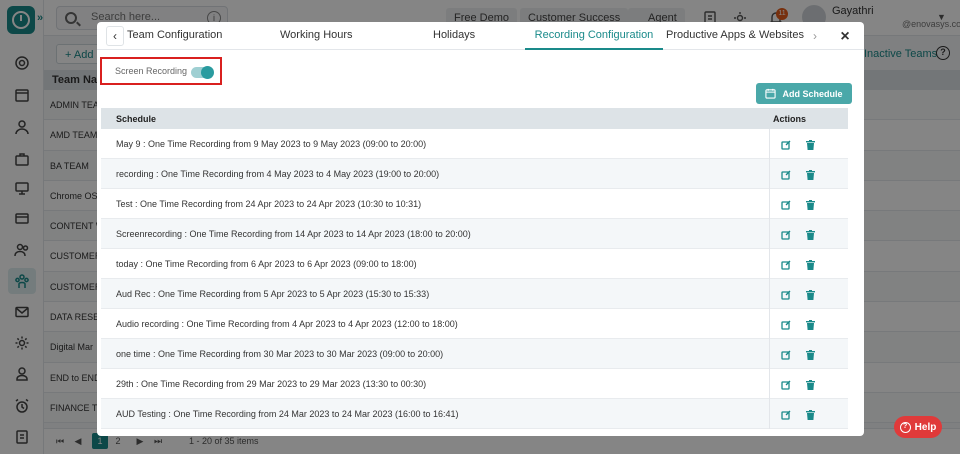 The height and width of the screenshot is (454, 960). What do you see at coordinates (905, 427) in the screenshot?
I see `help-circle-icon: ?` at bounding box center [905, 427].